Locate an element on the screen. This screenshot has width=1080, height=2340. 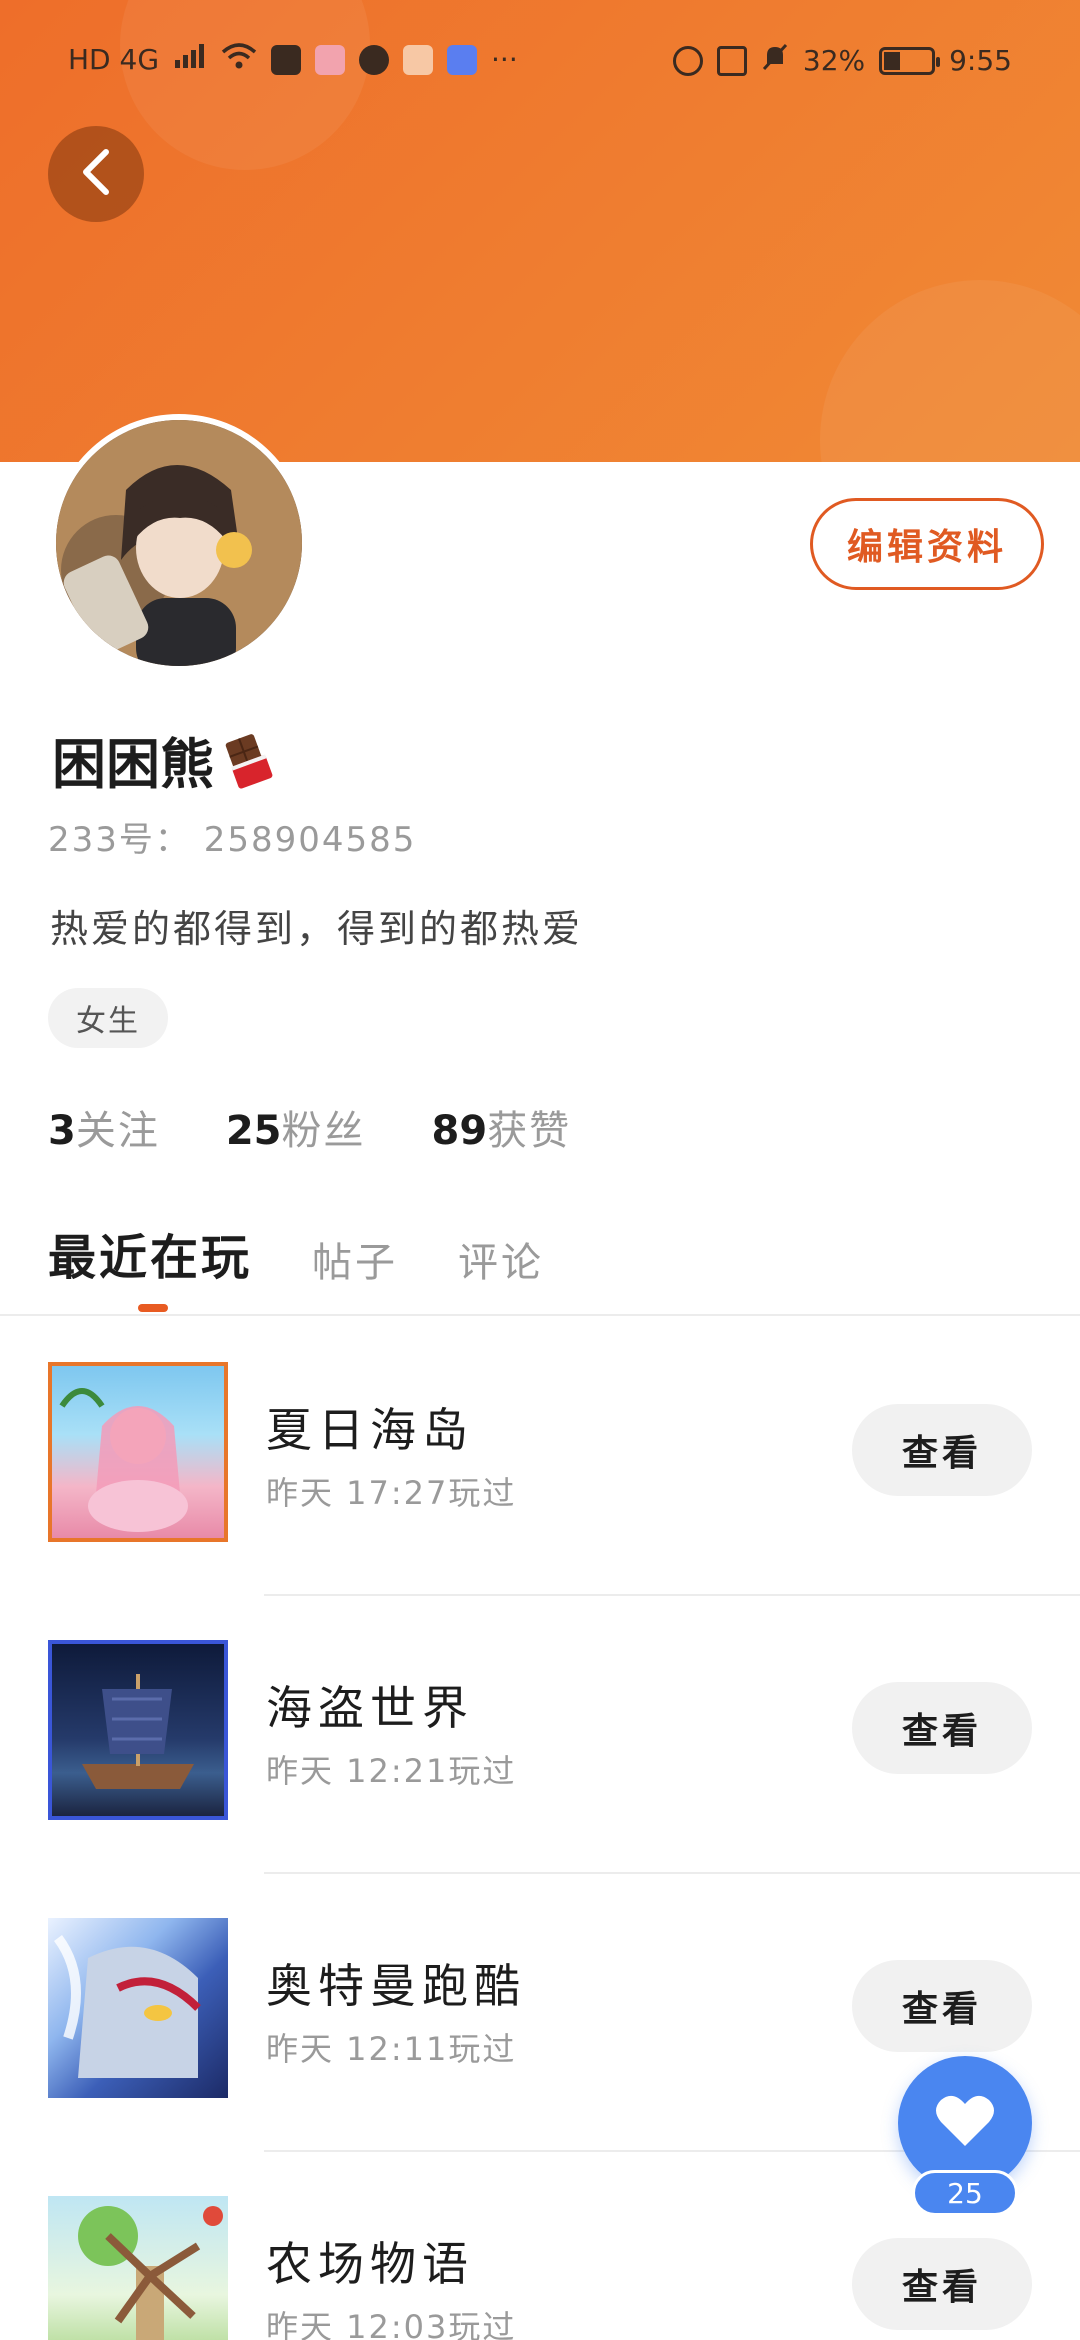
game-title: 海盗世界 is located at coordinates (370, 1708).